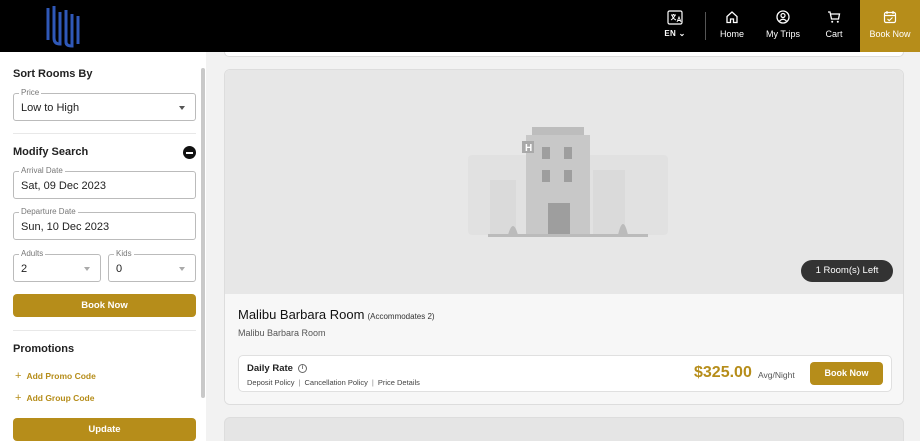  I want to click on arrival-date-field: Arrival Date Sat, 09 Dec 2023, so click(104, 182).